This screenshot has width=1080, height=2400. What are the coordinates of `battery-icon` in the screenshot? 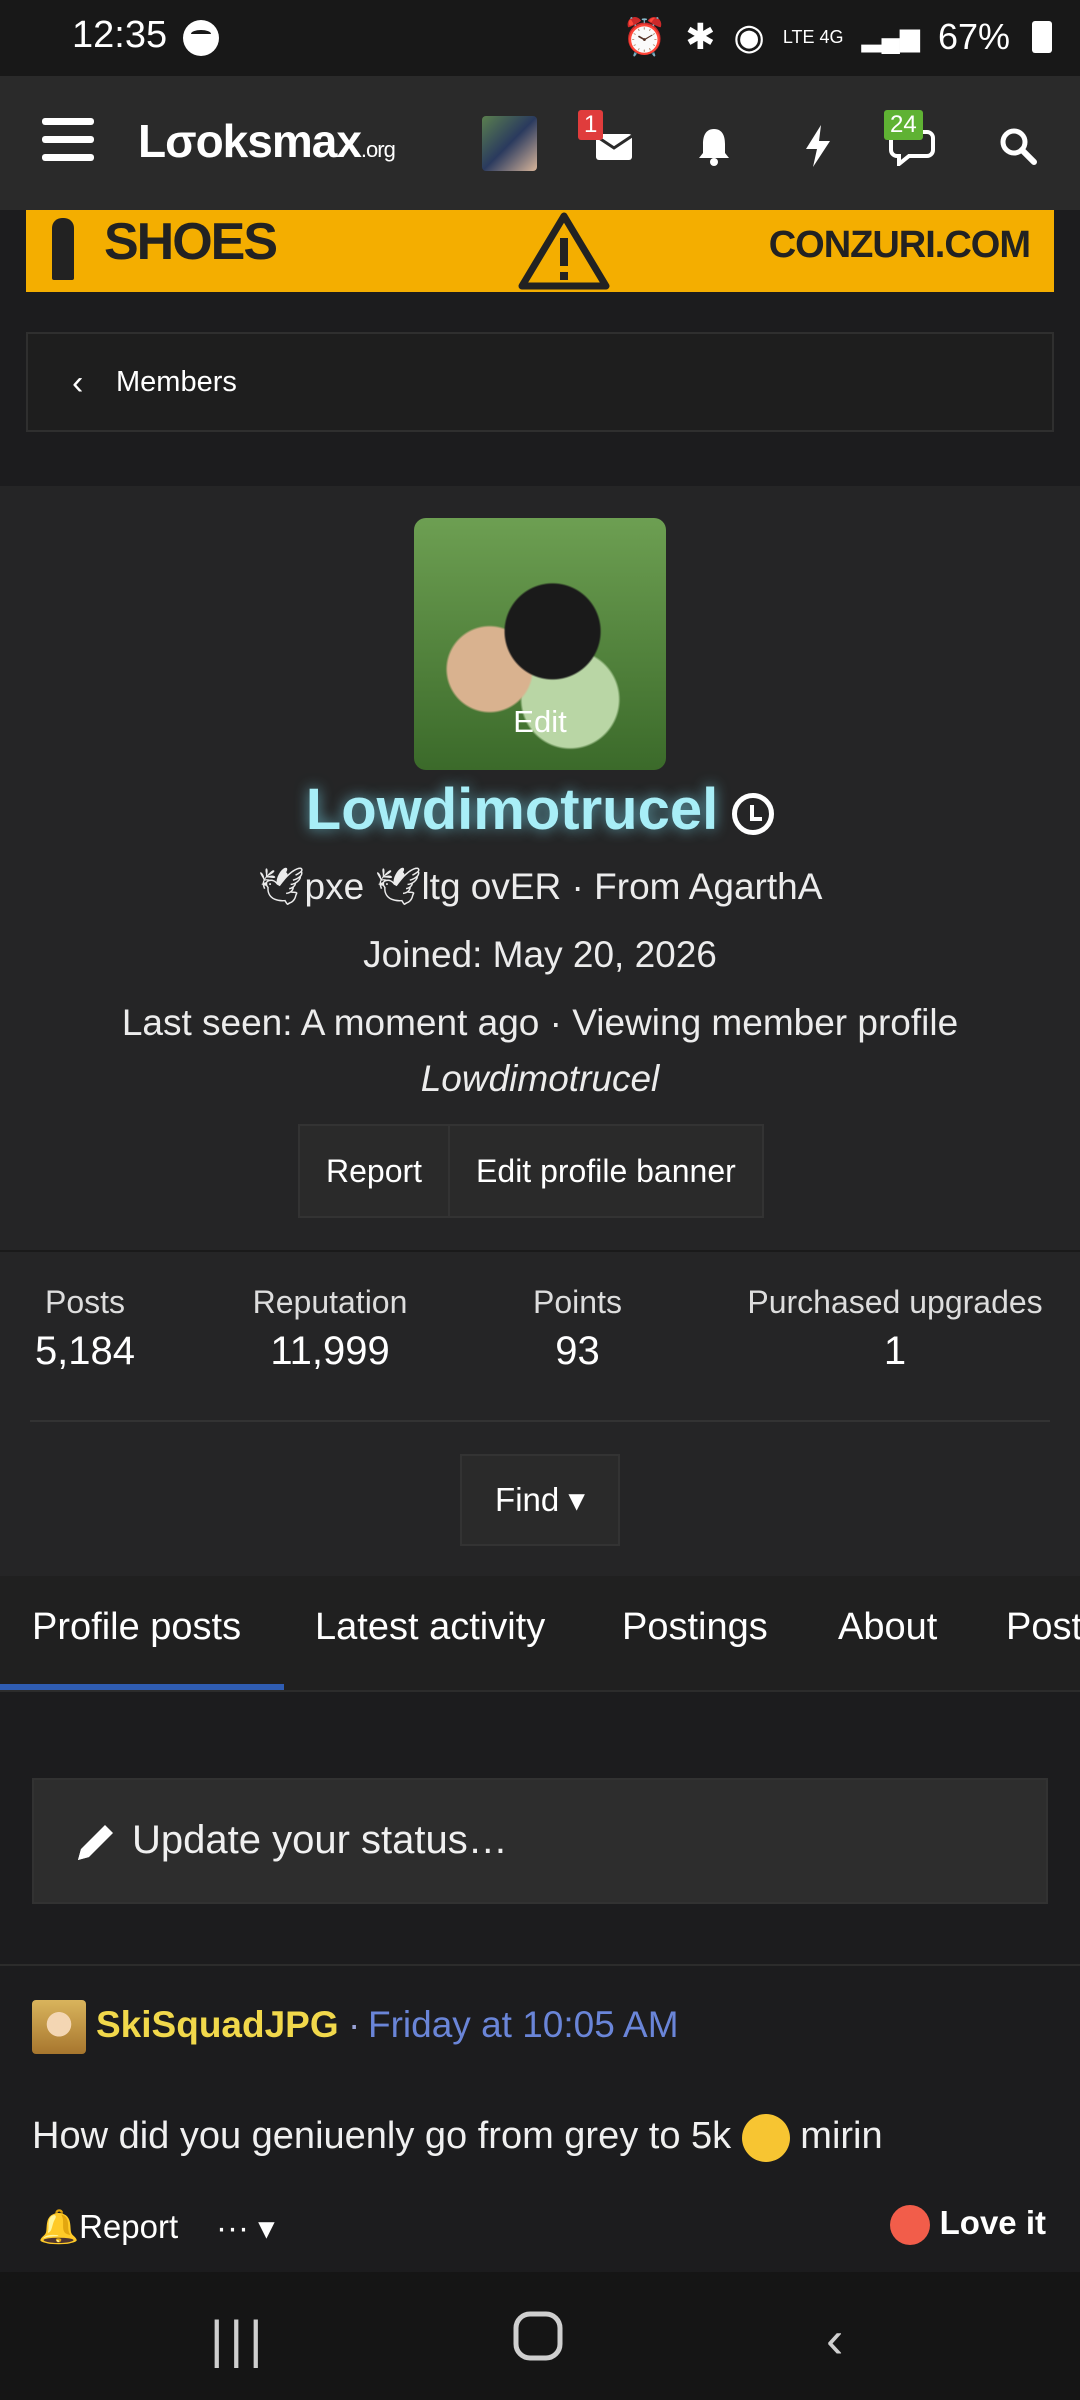 It's located at (1042, 37).